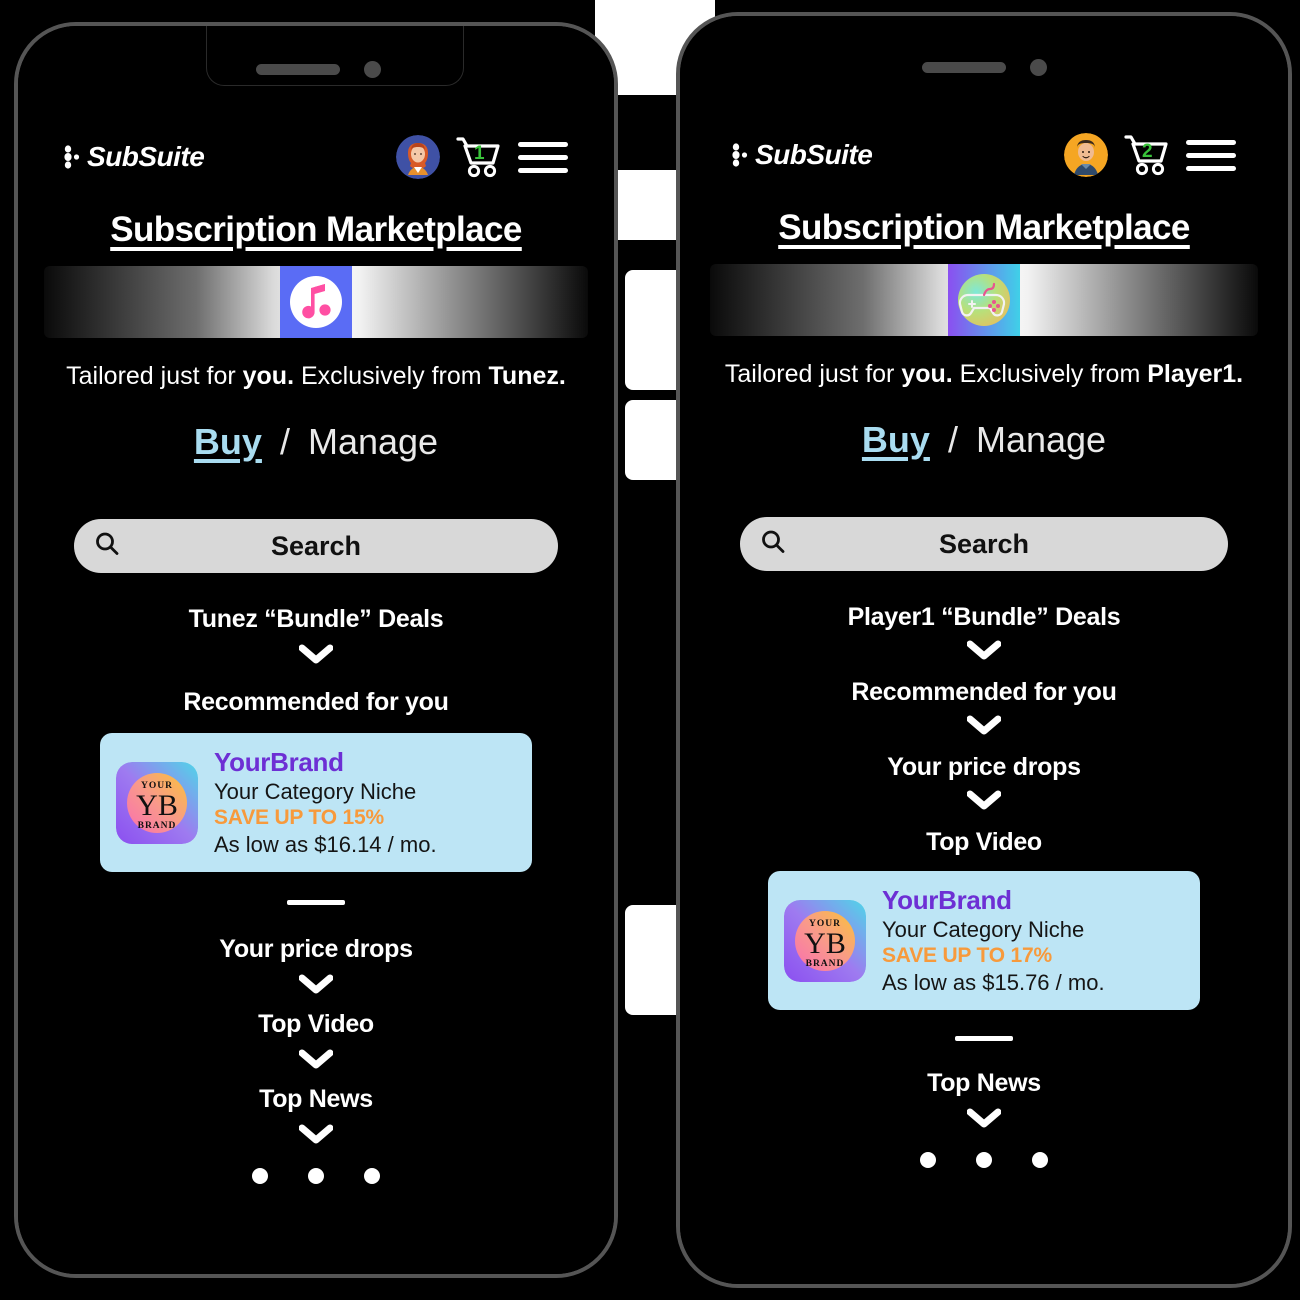 The image size is (1300, 1300). What do you see at coordinates (967, 955) in the screenshot?
I see `product-save-badge: SAVE UP TO 17%` at bounding box center [967, 955].